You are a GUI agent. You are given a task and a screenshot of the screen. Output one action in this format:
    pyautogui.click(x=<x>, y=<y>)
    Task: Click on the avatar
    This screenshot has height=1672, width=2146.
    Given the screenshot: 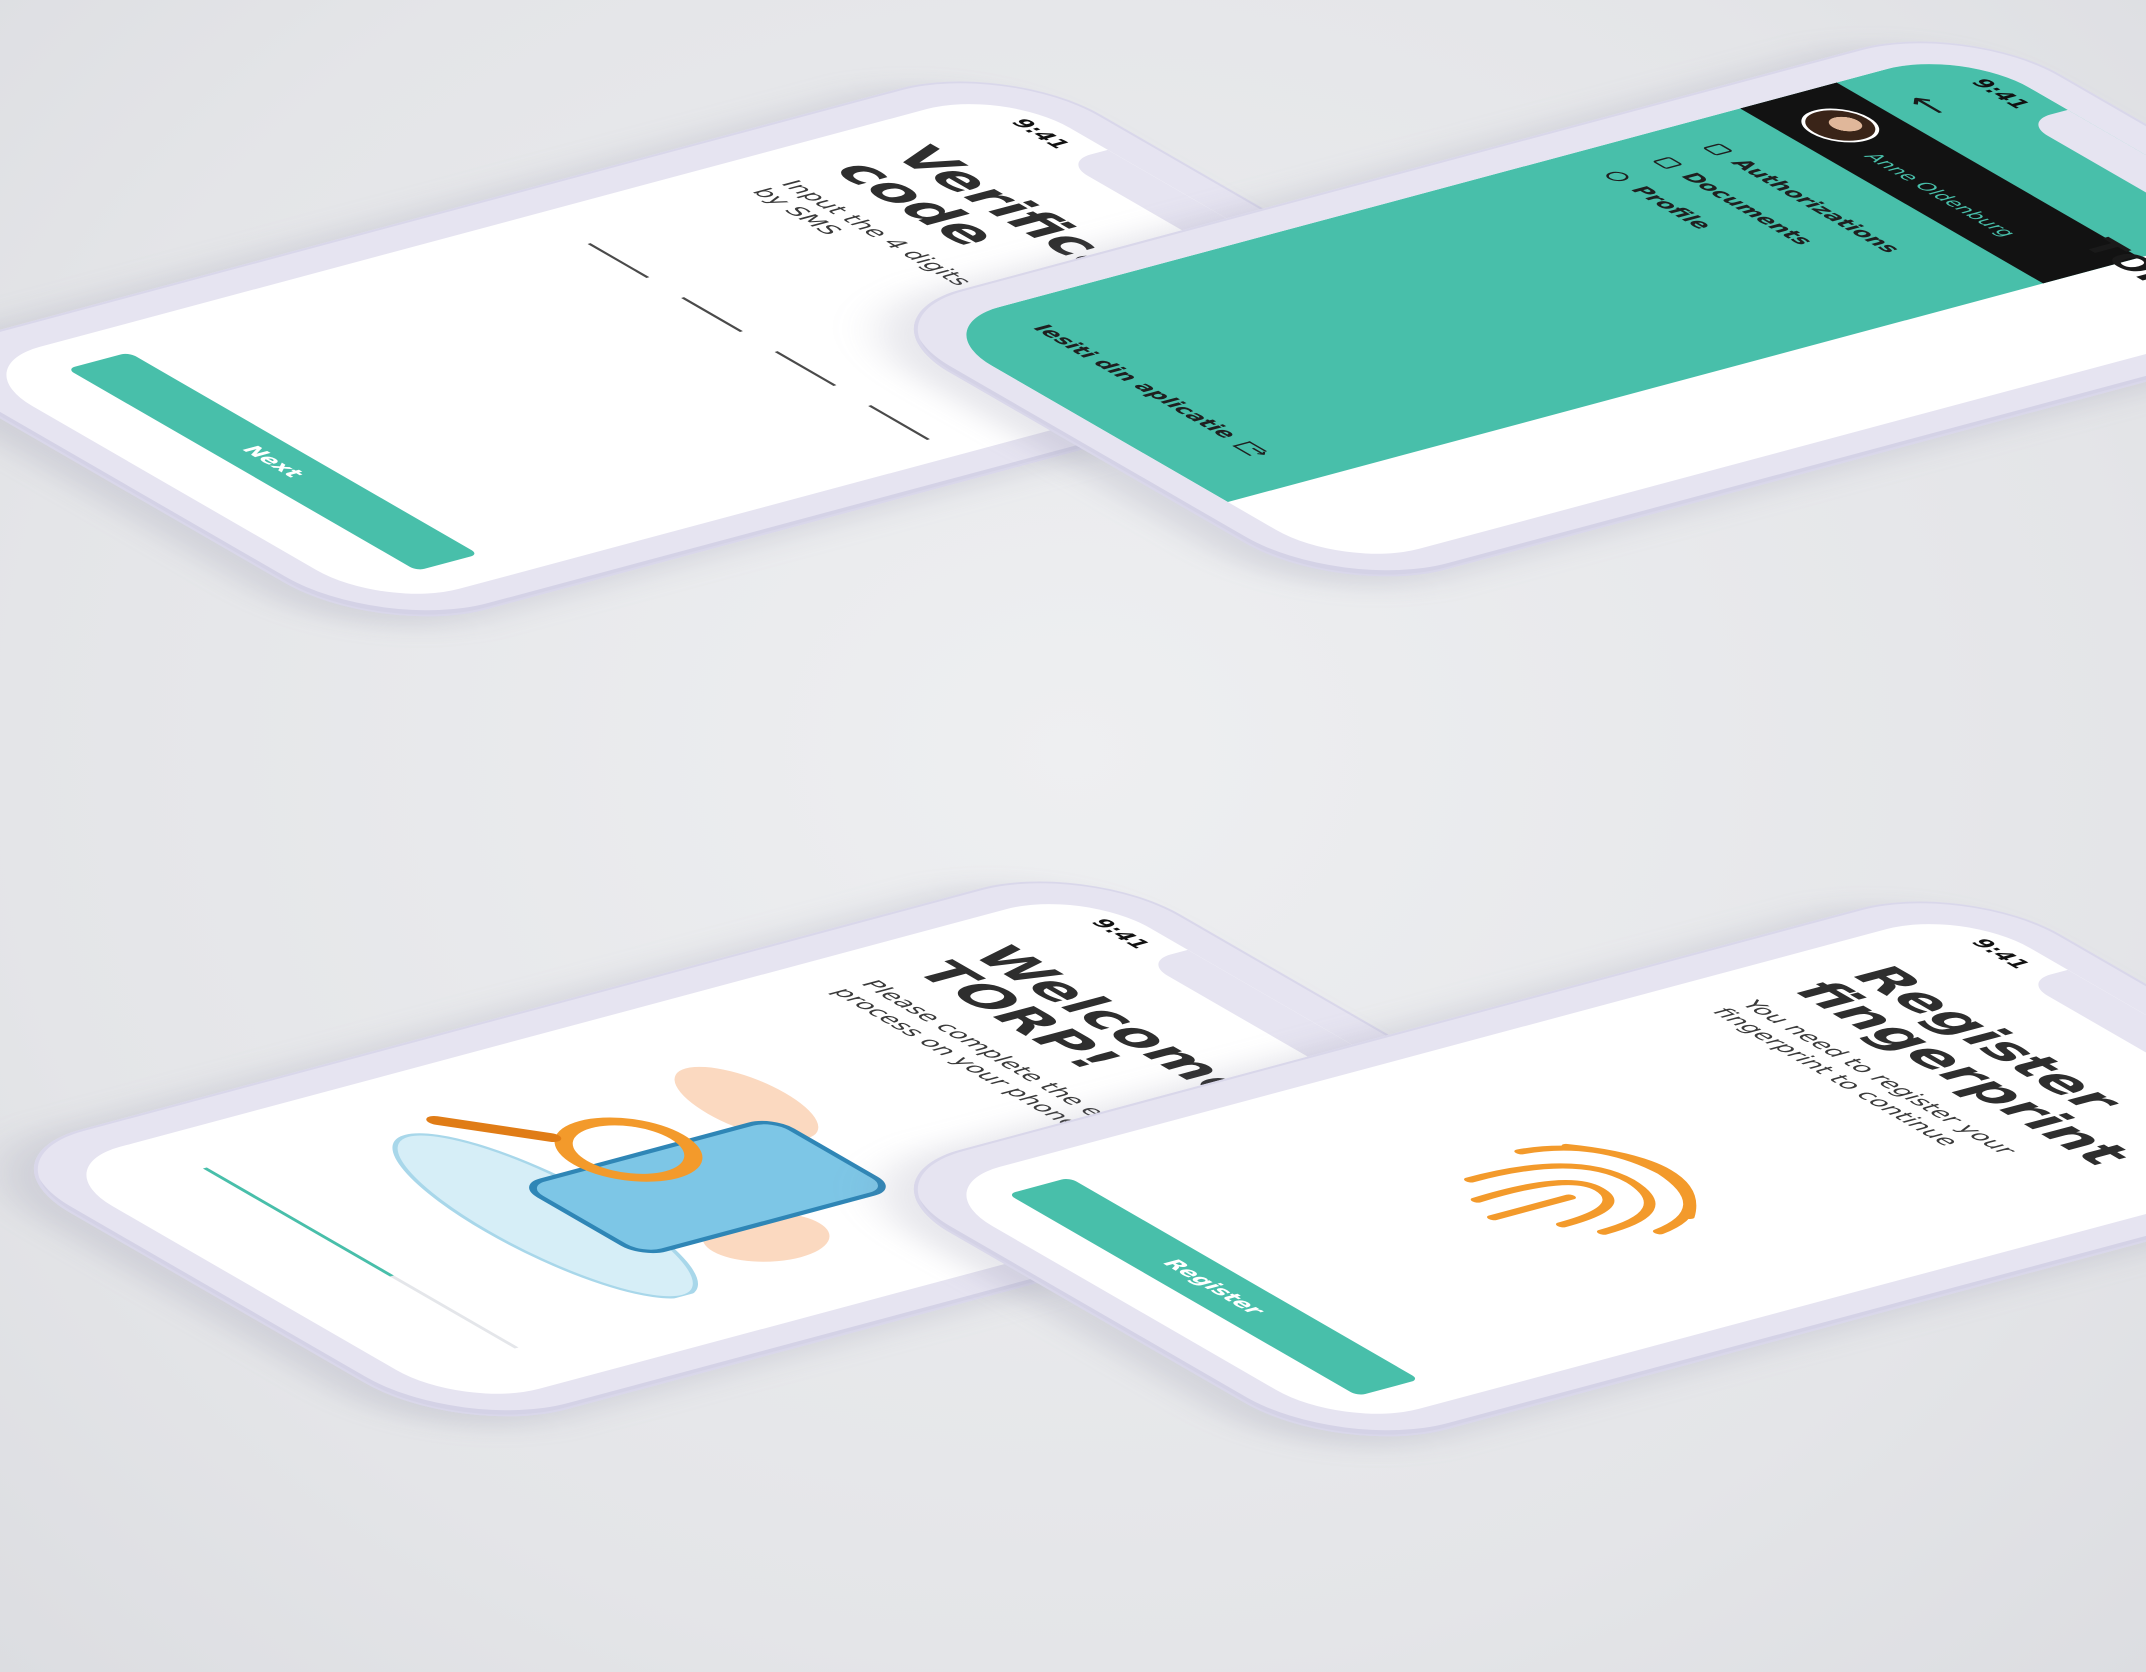 What is the action you would take?
    pyautogui.click(x=1840, y=125)
    